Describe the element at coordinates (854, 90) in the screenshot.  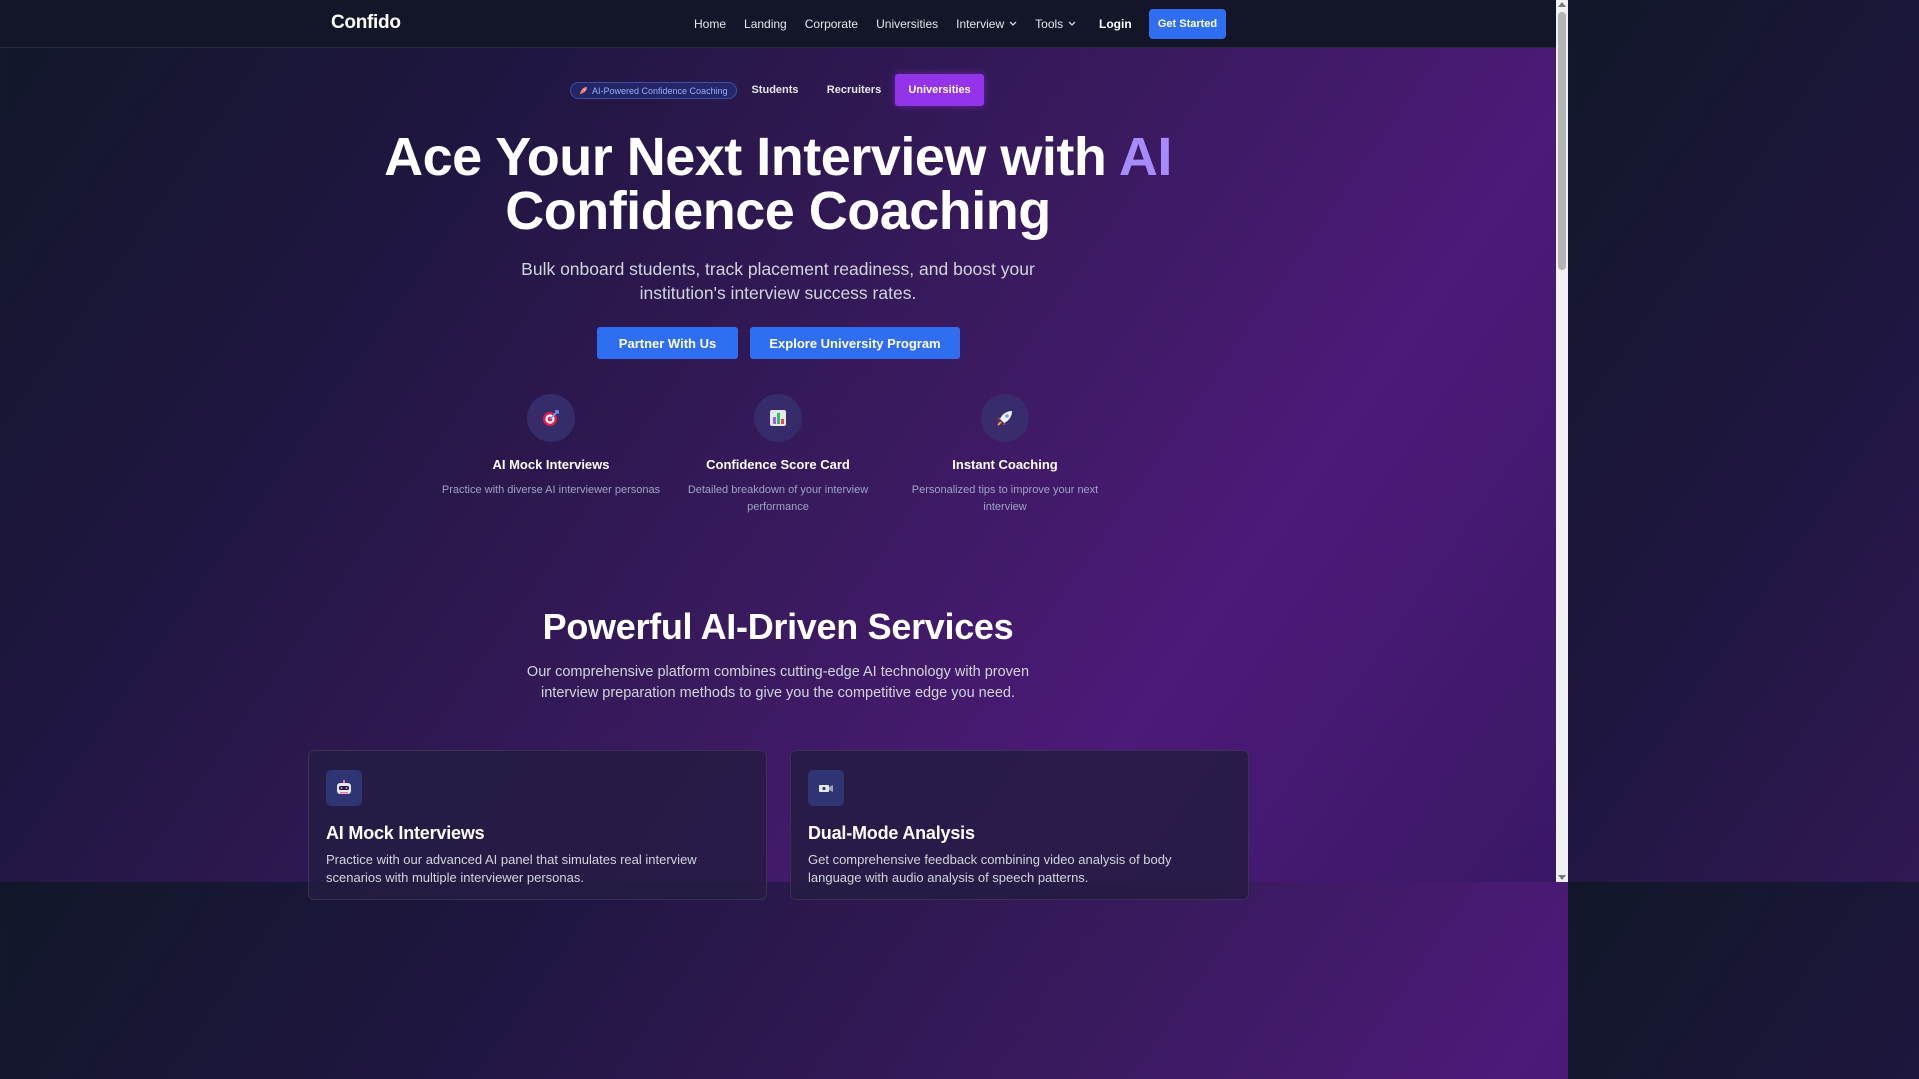
I see `tab-recruiters: Recruiters` at that location.